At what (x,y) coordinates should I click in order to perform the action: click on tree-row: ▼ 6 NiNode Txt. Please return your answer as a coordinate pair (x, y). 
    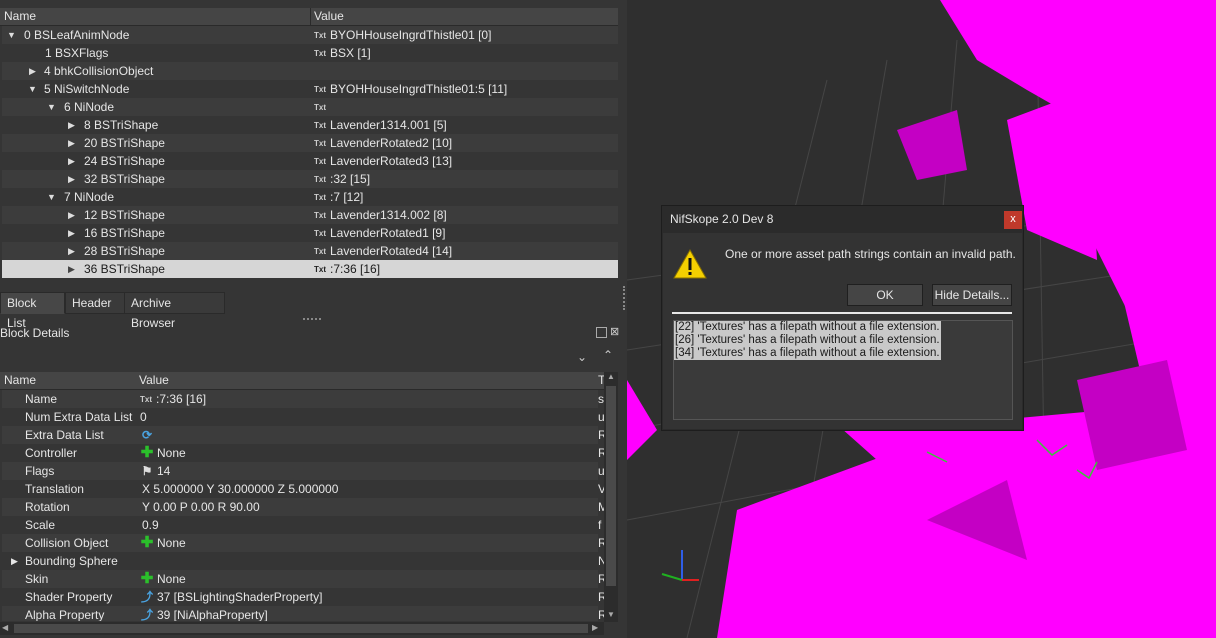
    Looking at the image, I should click on (310, 107).